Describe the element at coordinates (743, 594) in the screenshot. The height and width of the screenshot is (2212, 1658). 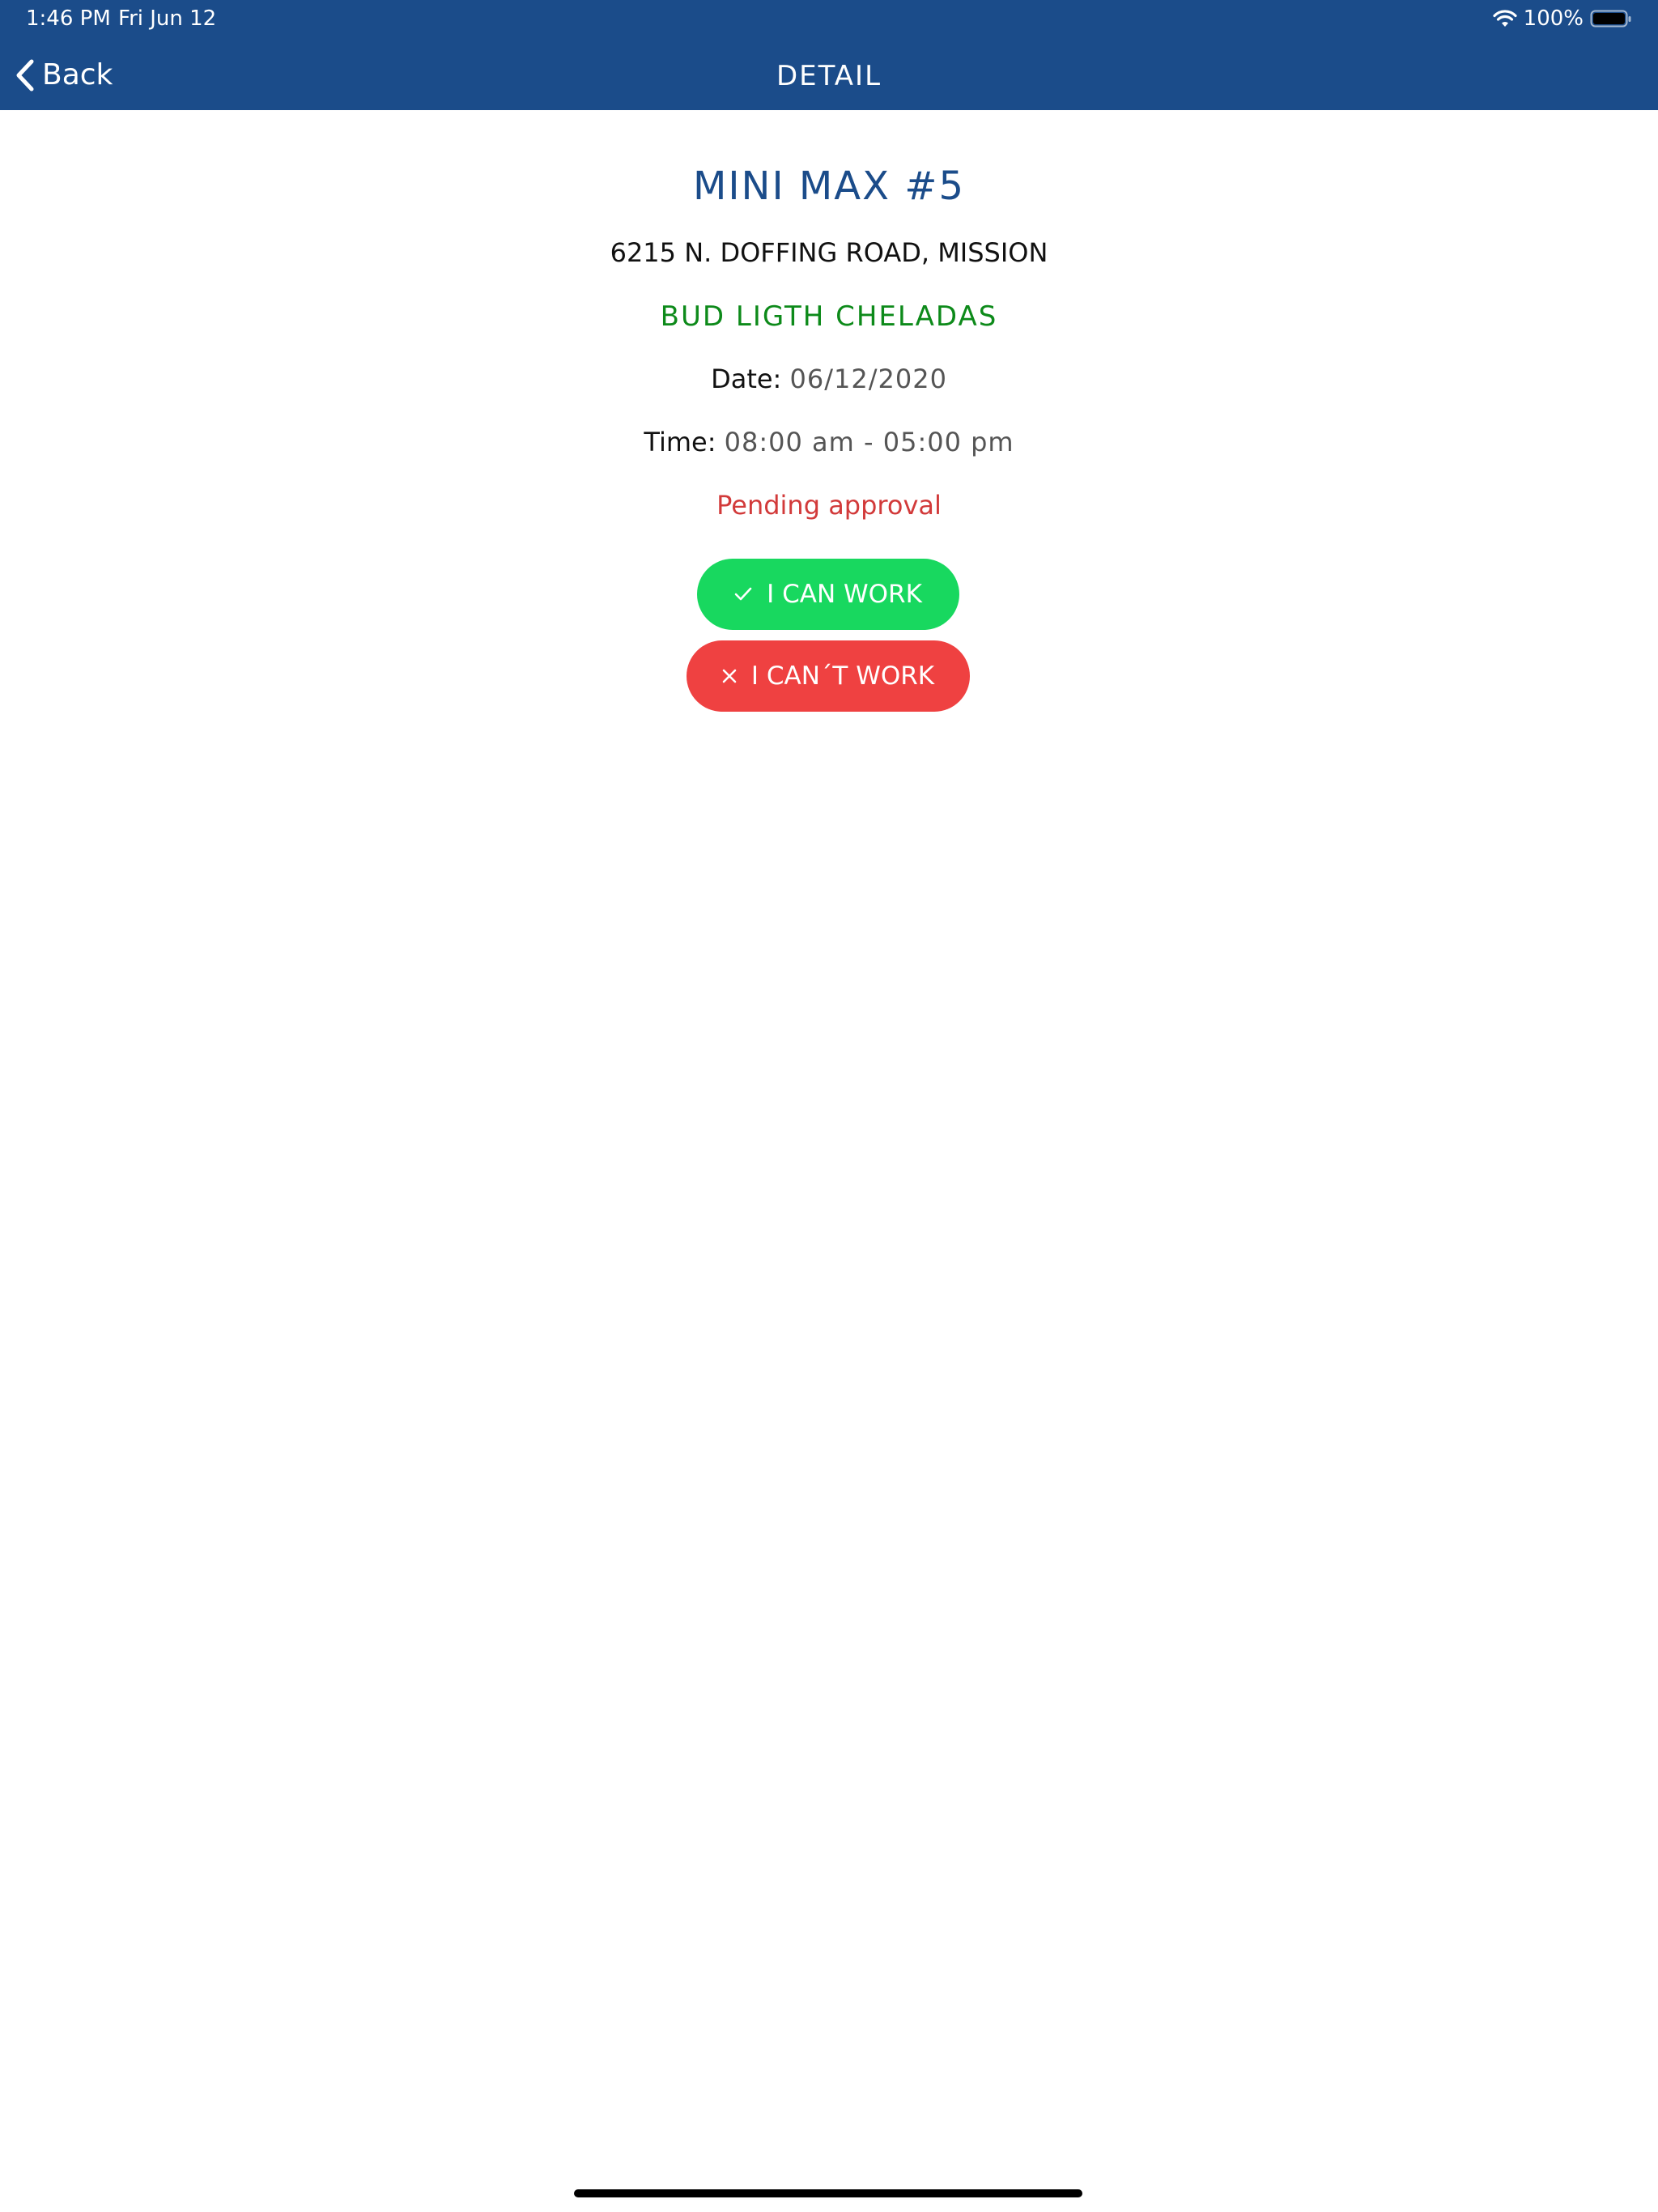
I see `checkmark-icon` at that location.